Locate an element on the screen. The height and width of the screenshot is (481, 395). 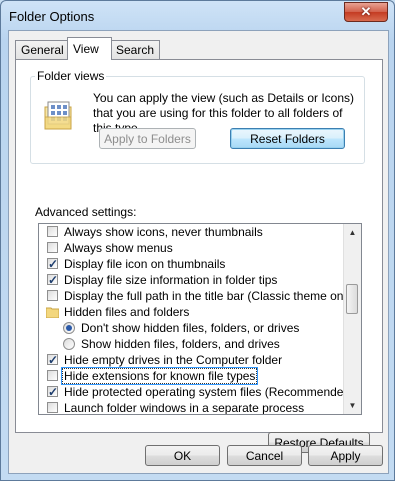
apply-to-folders-button: Apply to Folders is located at coordinates (147, 138).